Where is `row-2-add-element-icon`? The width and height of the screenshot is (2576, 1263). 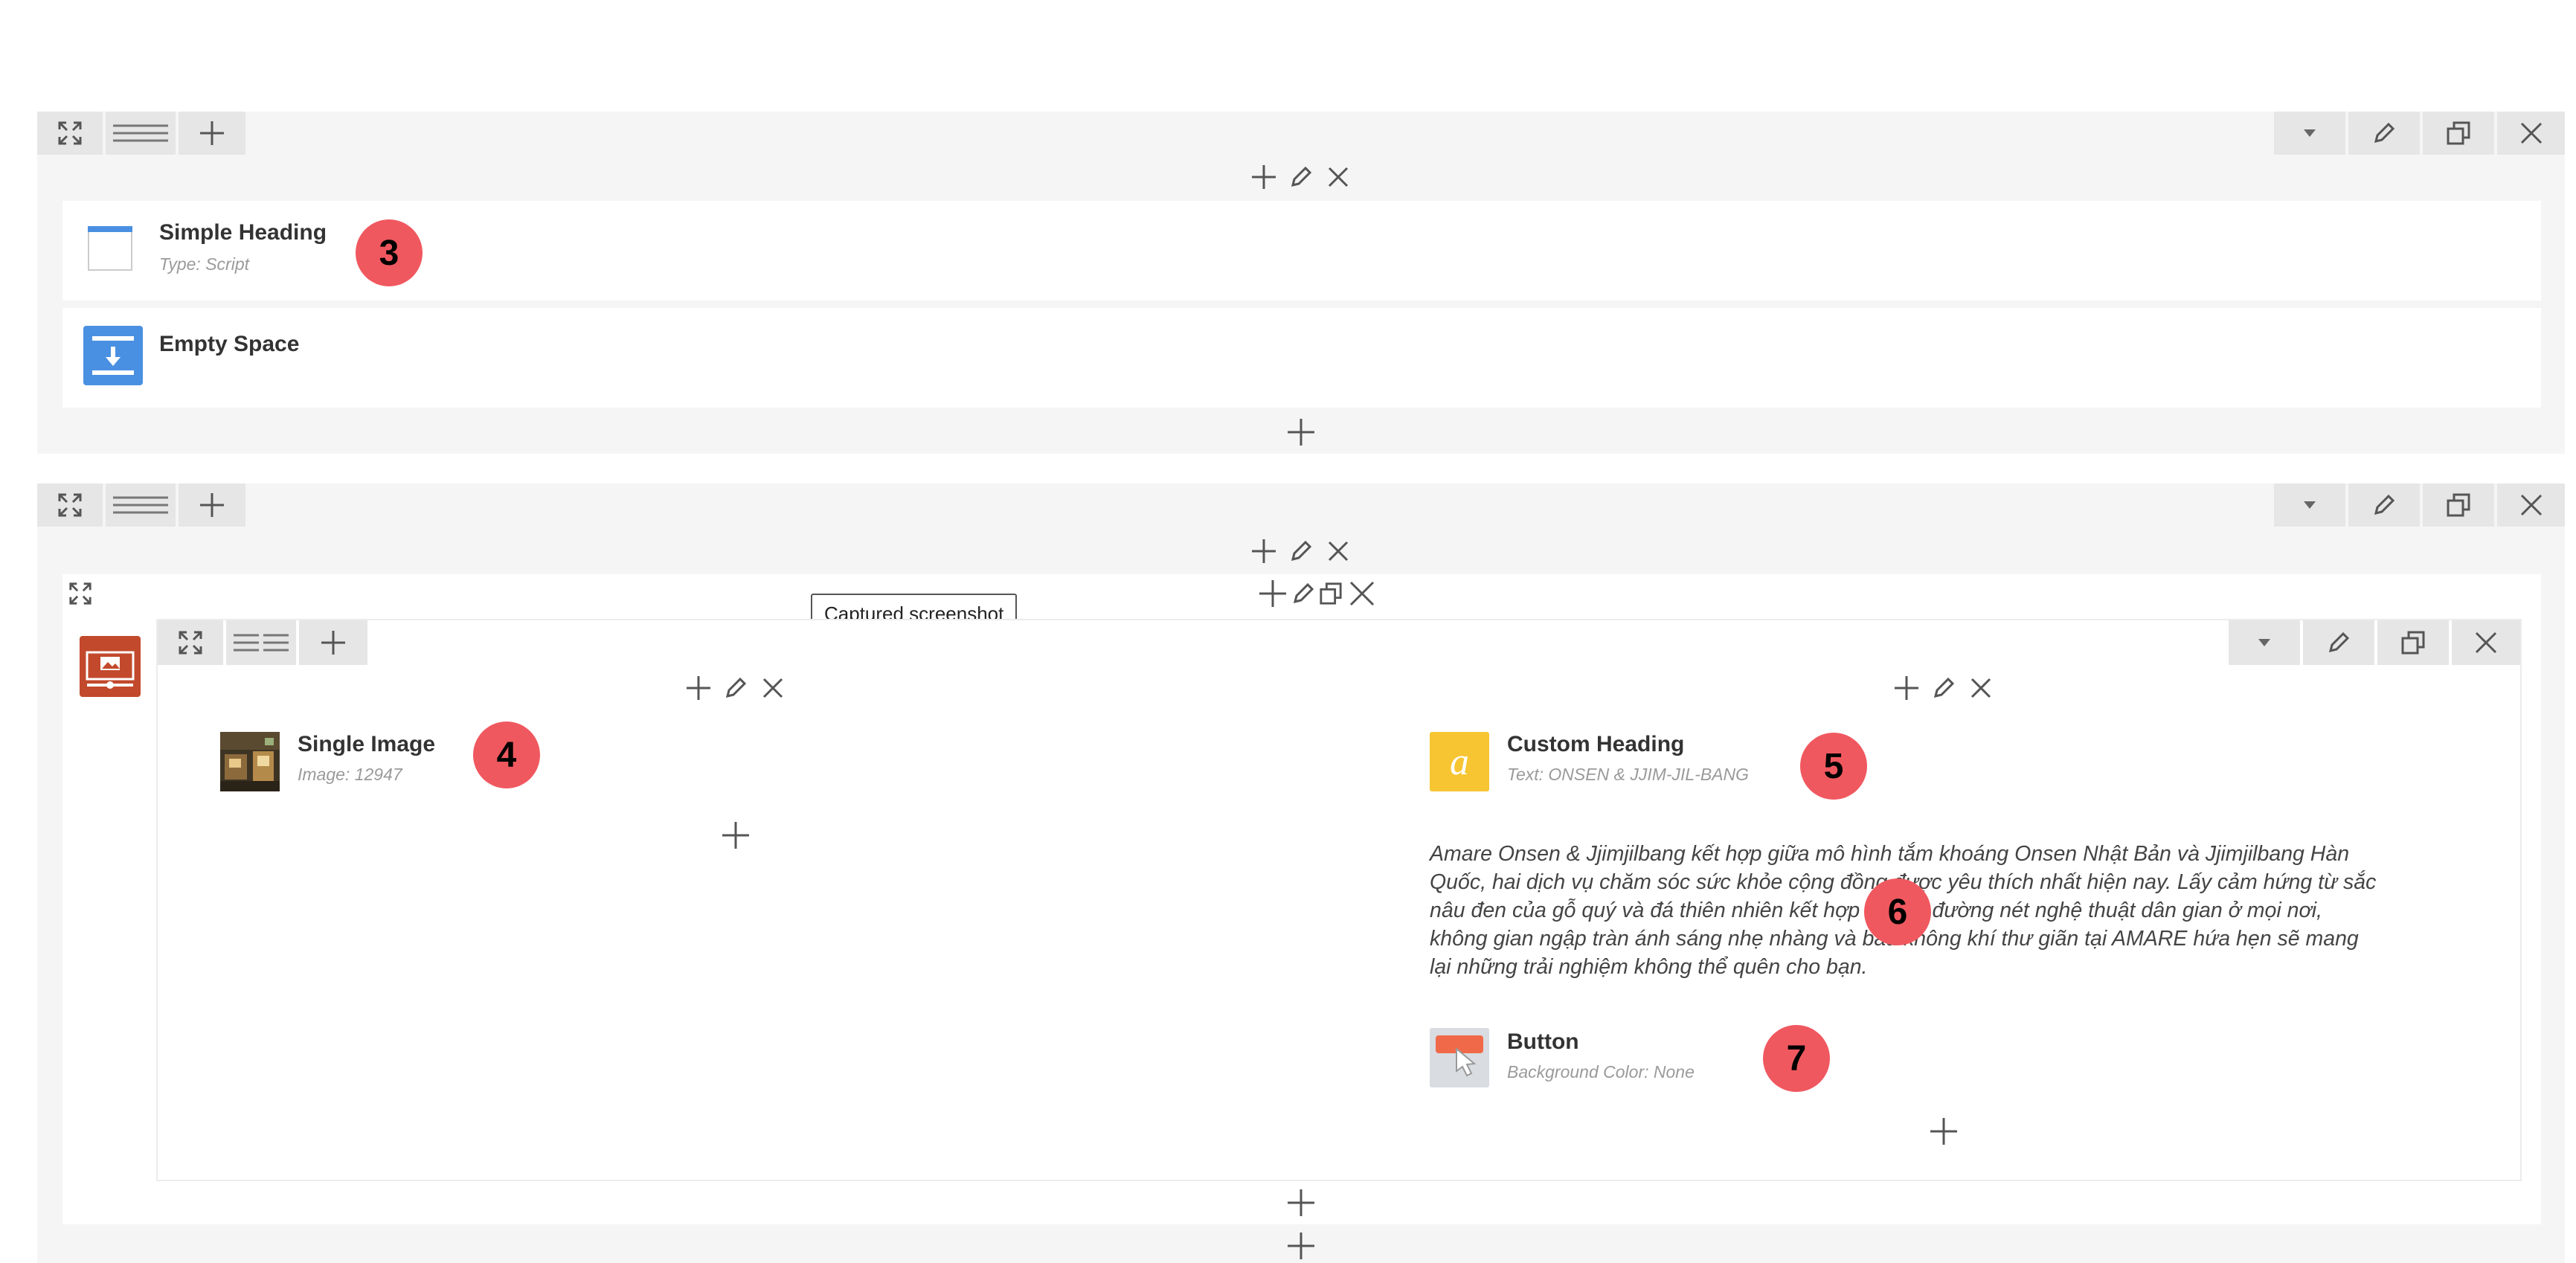
row-2-add-element-icon is located at coordinates (1301, 1246).